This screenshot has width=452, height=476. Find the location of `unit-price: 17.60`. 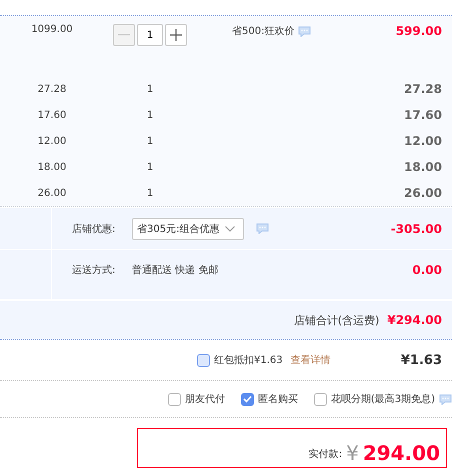

unit-price: 17.60 is located at coordinates (52, 115).